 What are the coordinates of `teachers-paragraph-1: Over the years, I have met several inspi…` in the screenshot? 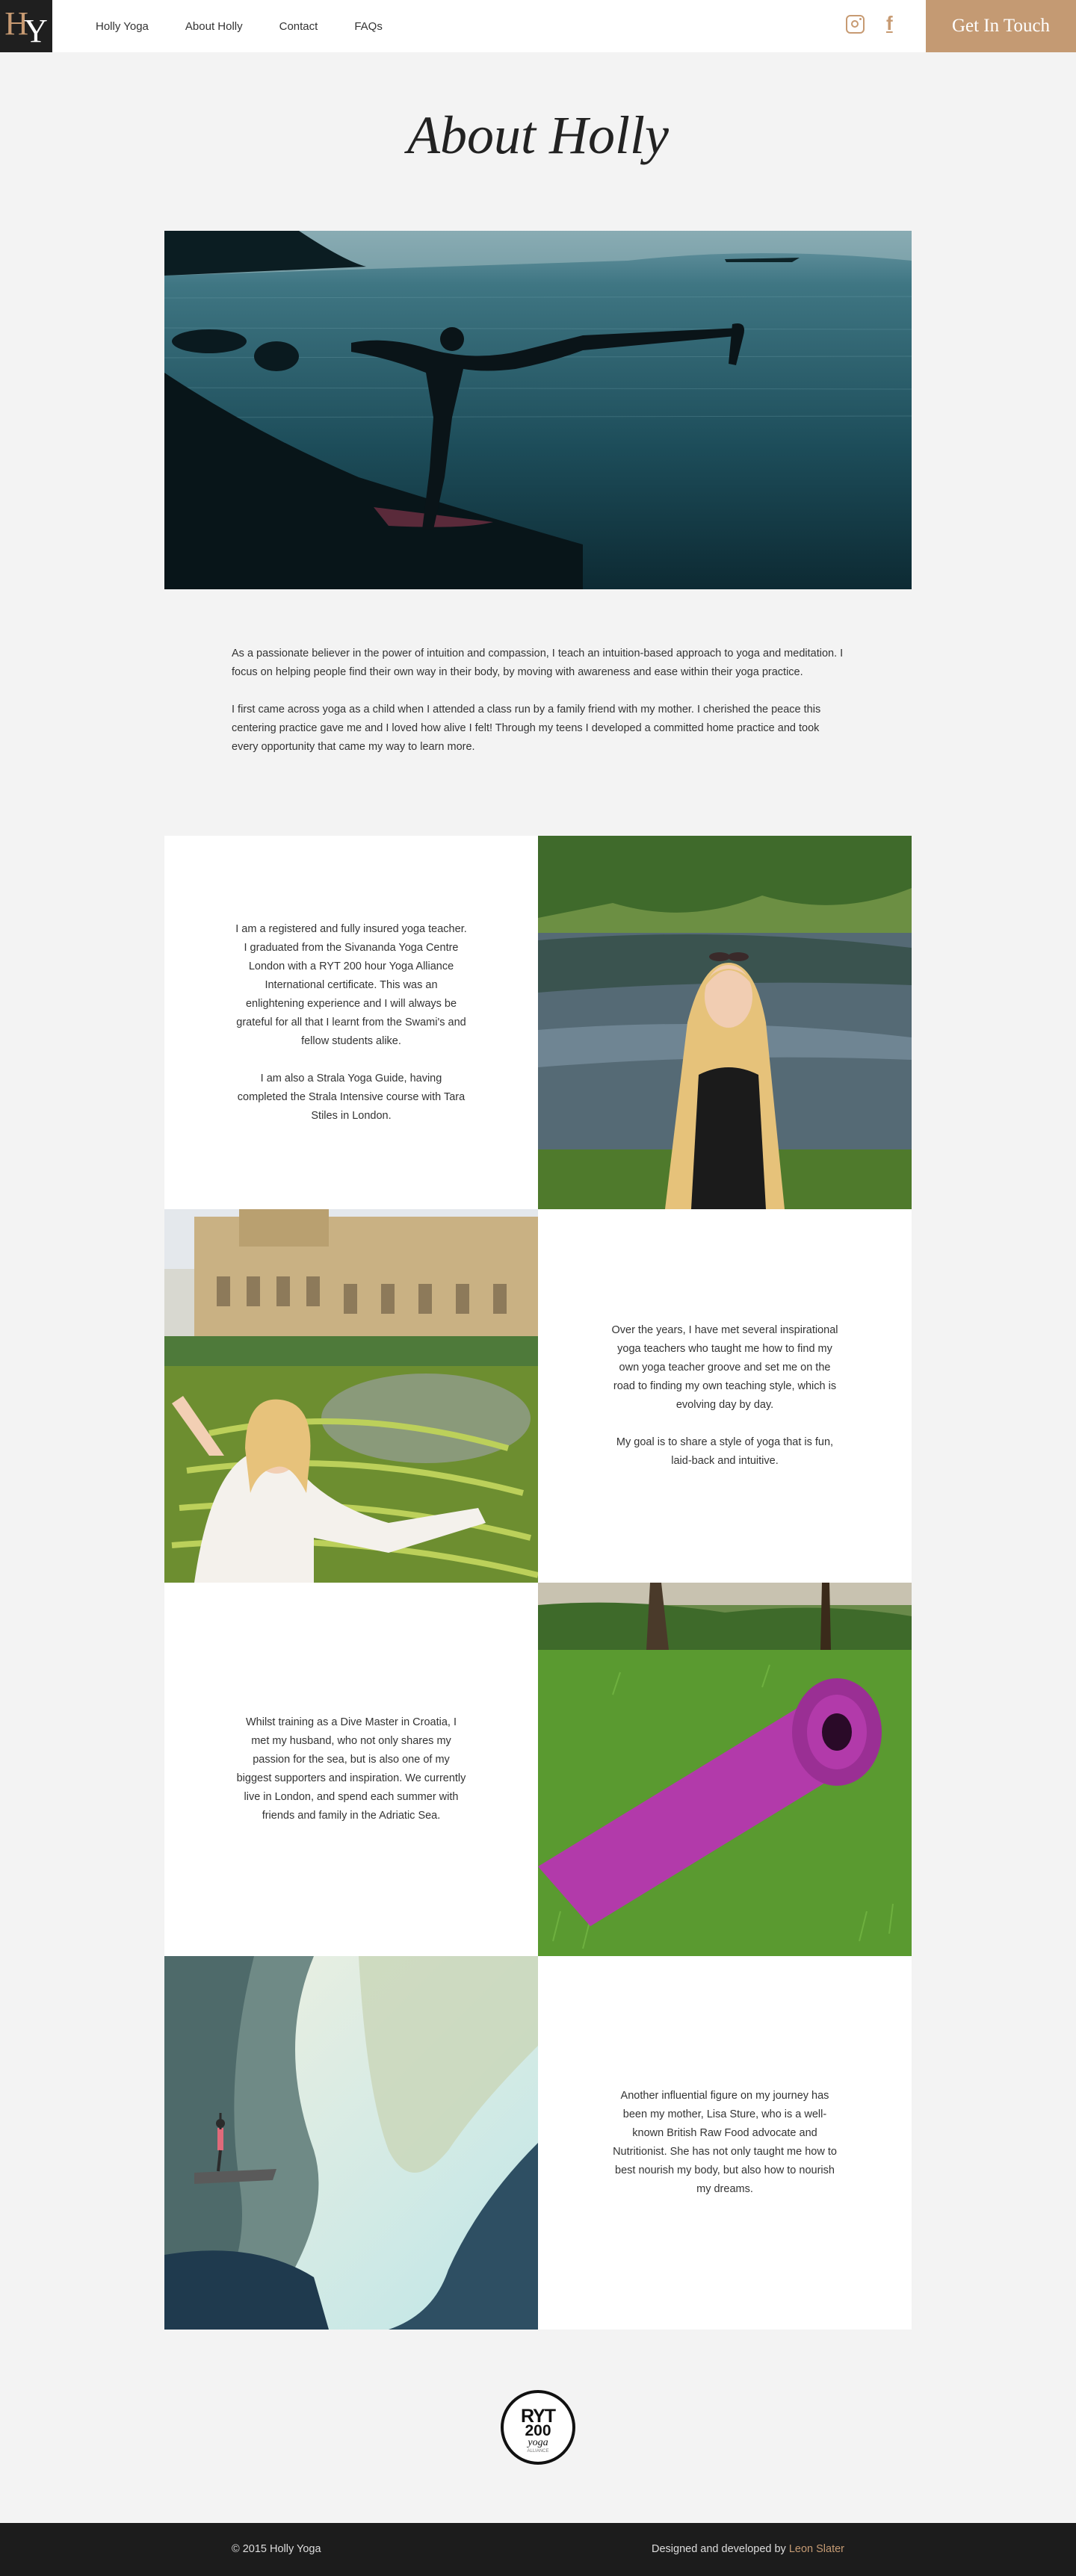 It's located at (724, 1368).